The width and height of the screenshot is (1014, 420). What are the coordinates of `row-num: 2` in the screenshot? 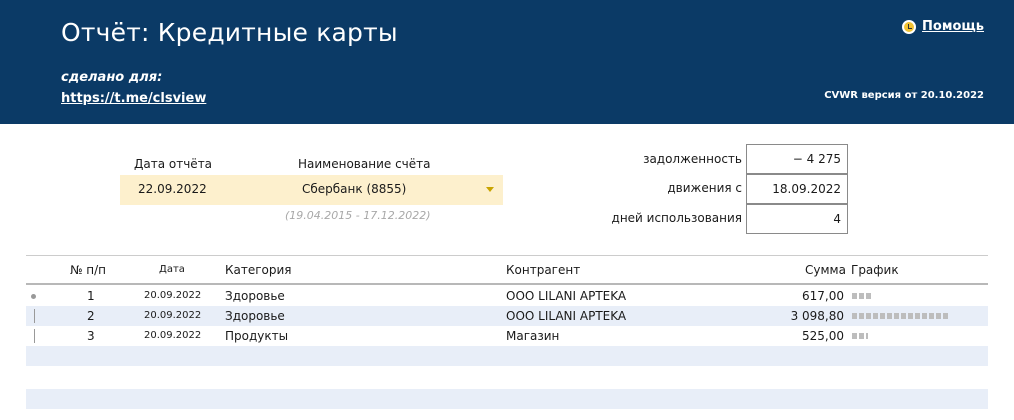 It's located at (91, 316).